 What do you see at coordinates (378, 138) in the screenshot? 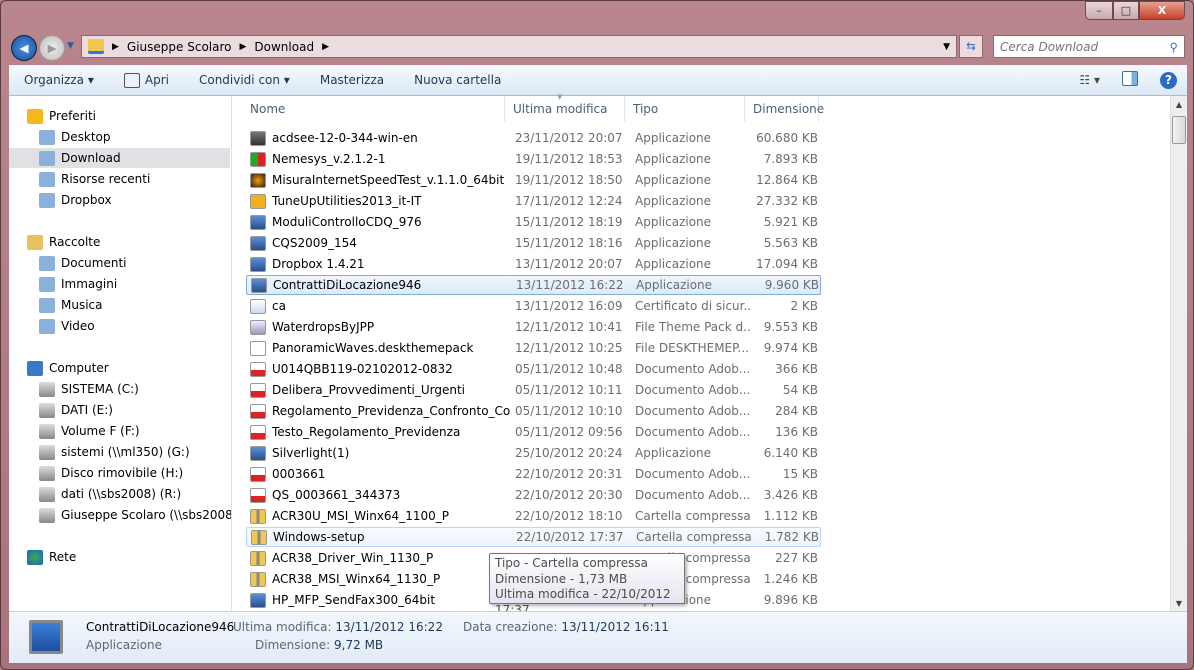
I see `file-name-cell: acdsee-12-0-344-win-en` at bounding box center [378, 138].